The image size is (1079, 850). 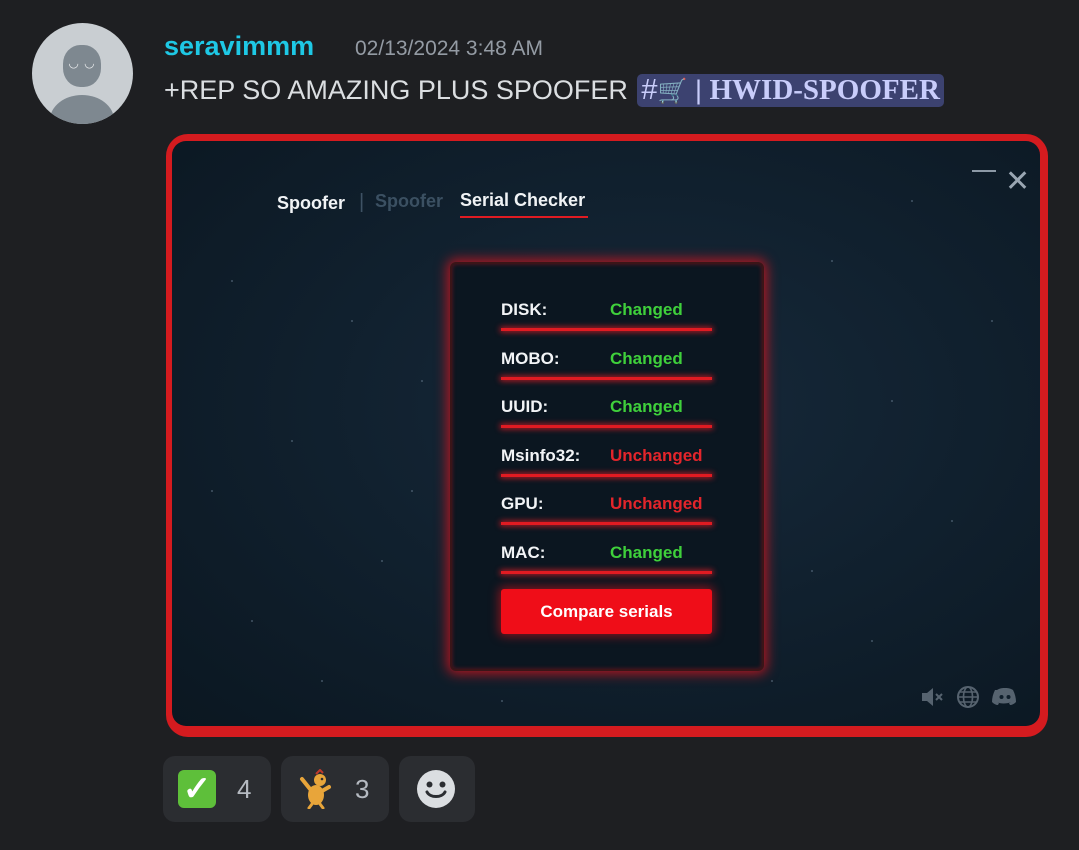 I want to click on serial-row-msinfo32: Msinfo32: Unchanged, so click(x=607, y=462).